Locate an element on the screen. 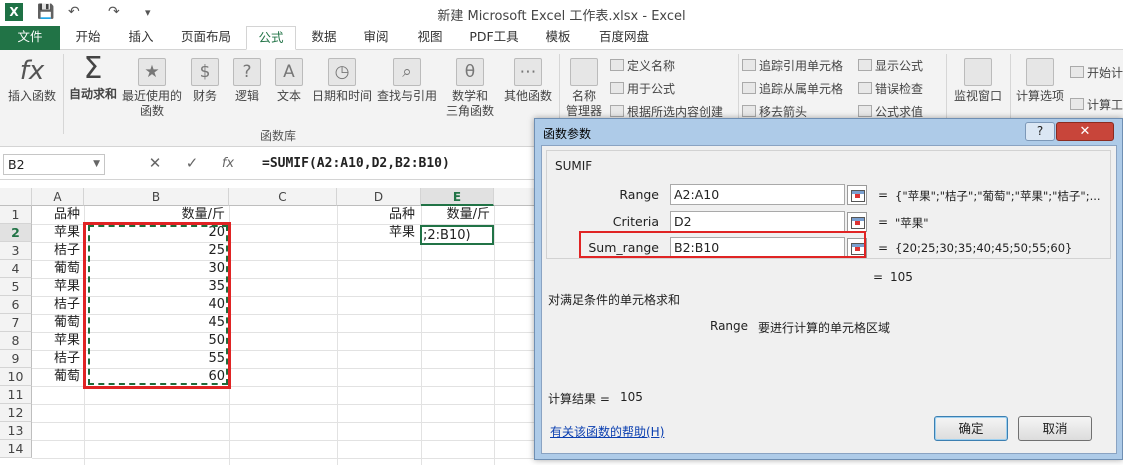 The width and height of the screenshot is (1123, 465). lookup-reference-button: ⌕ 查找与引用 is located at coordinates (407, 81).